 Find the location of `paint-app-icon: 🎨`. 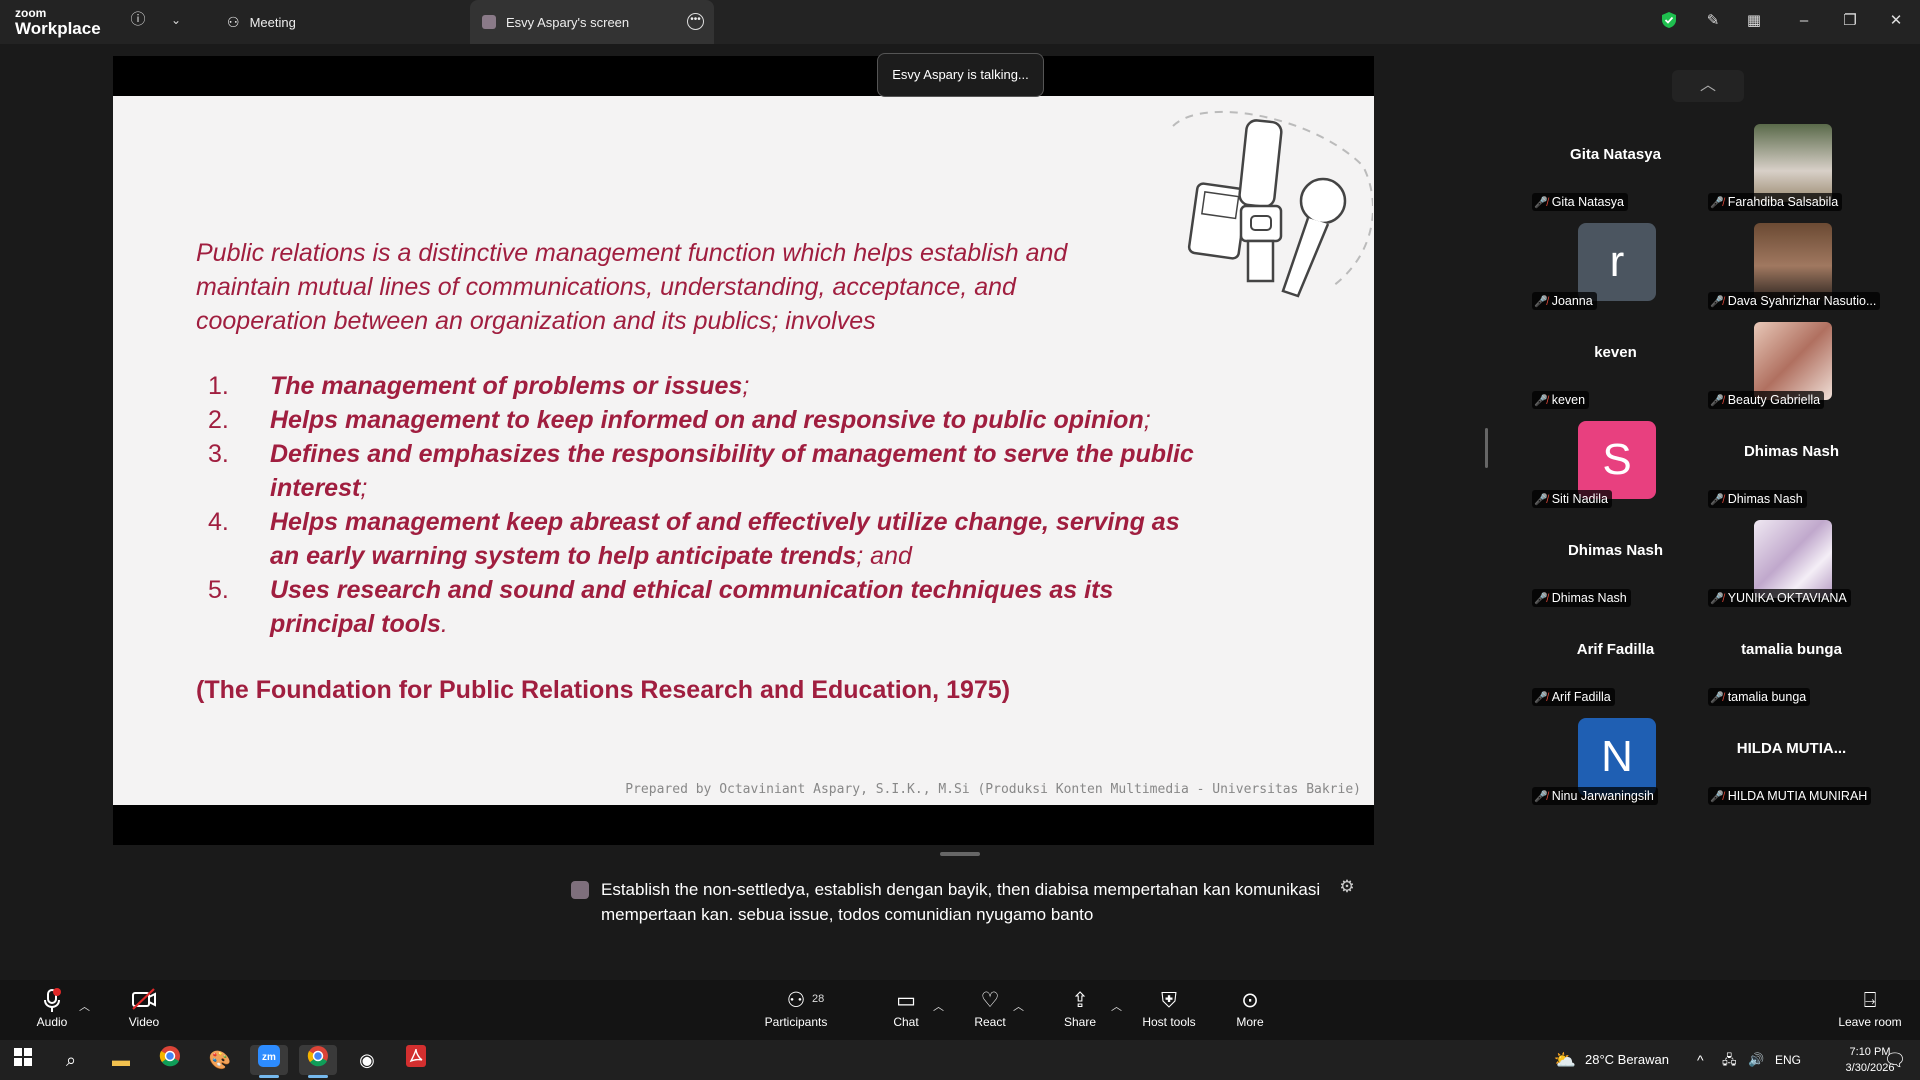

paint-app-icon: 🎨 is located at coordinates (220, 1060).